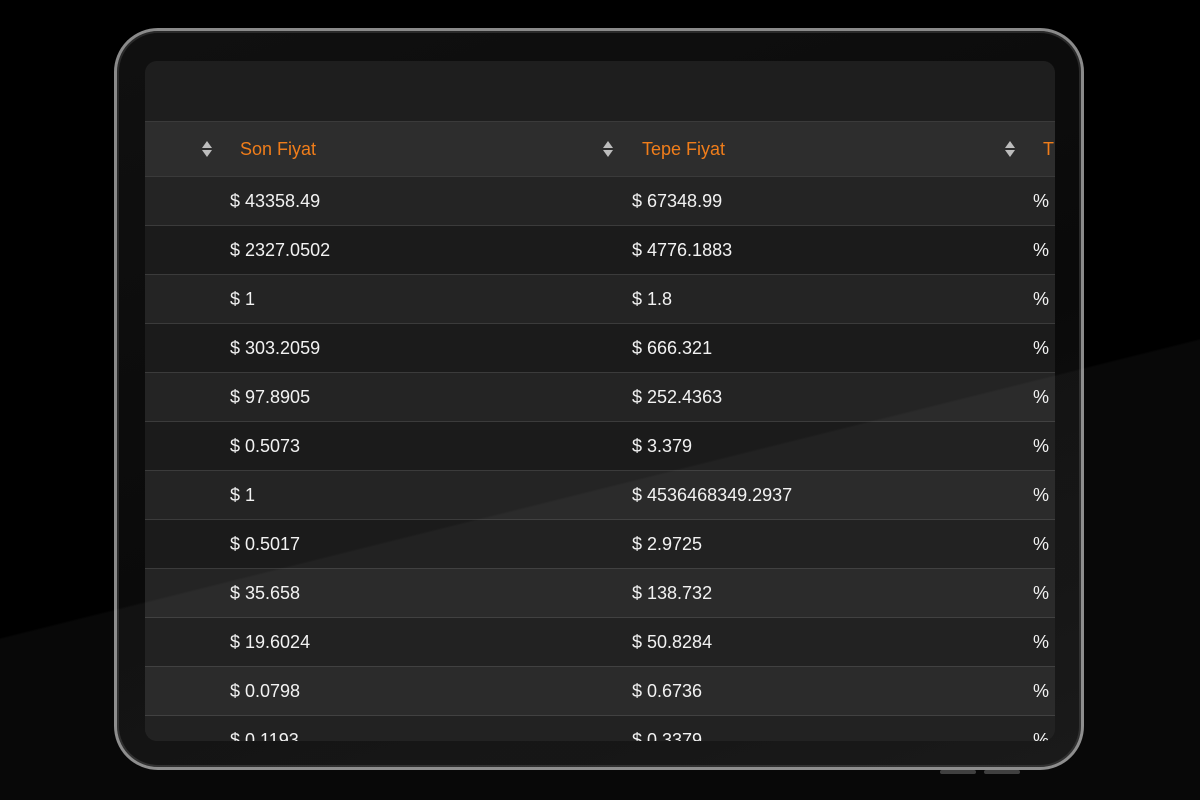 This screenshot has height=800, width=1200. Describe the element at coordinates (667, 544) in the screenshot. I see `cell-tepe-fiyat: $ 2.9725` at that location.